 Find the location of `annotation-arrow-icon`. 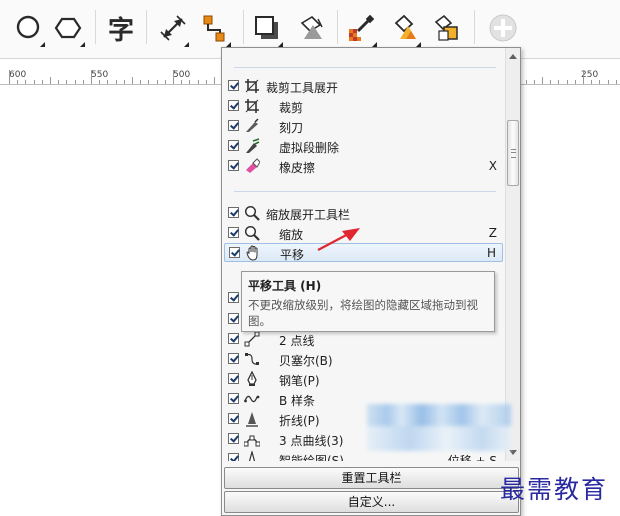

annotation-arrow-icon is located at coordinates (338, 239).